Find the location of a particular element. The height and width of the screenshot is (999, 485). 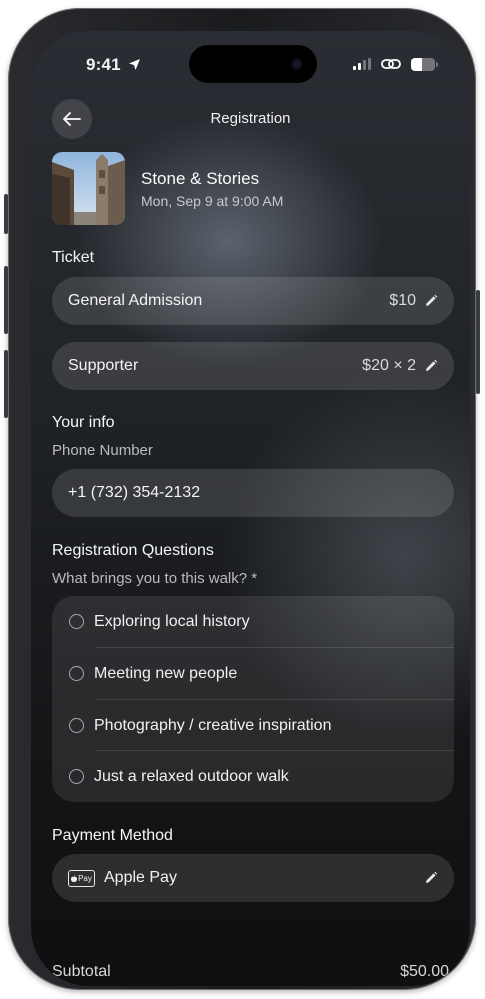

subtotal-label: Subtotal is located at coordinates (81, 971).